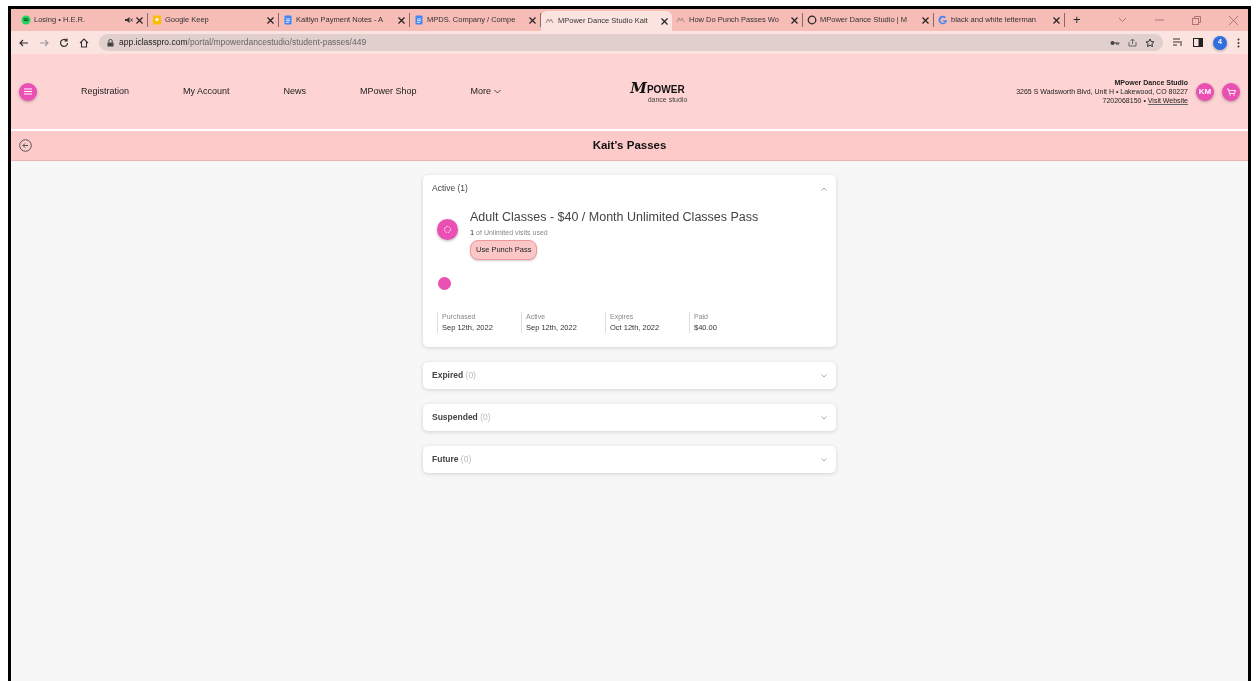 Image resolution: width=1257 pixels, height=681 pixels. I want to click on section-title: Active (1), so click(450, 188).